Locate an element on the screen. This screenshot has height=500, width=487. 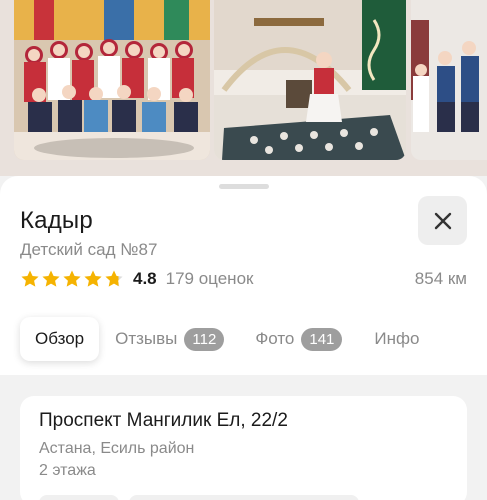
close-icon is located at coordinates (442, 220).